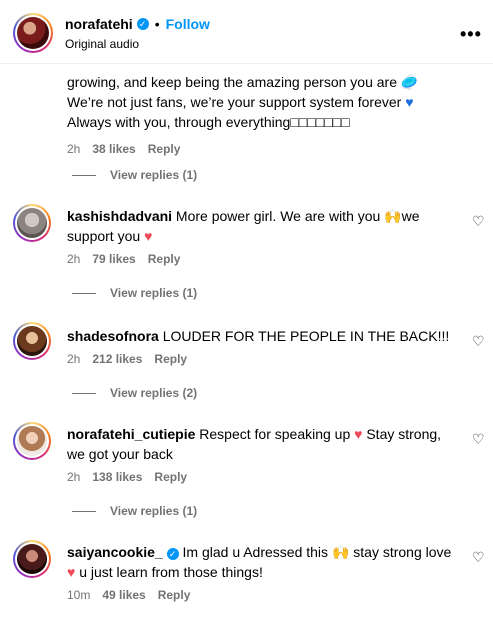 This screenshot has width=493, height=627. Describe the element at coordinates (33, 33) in the screenshot. I see `profile-avatar` at that location.